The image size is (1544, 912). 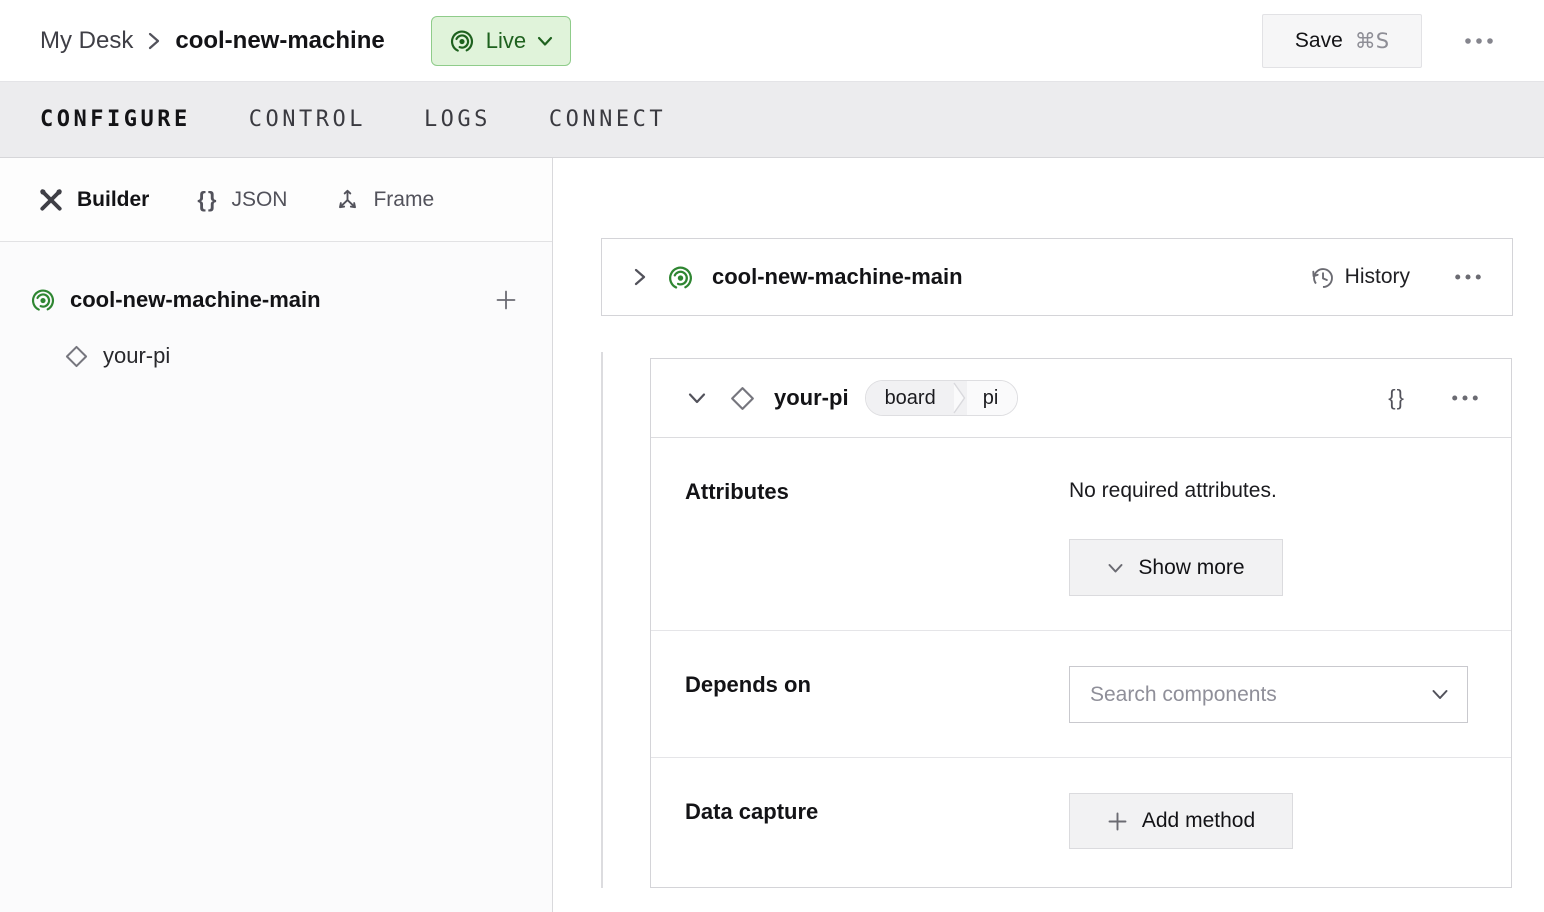 What do you see at coordinates (307, 119) in the screenshot?
I see `tab-control: CONTROL` at bounding box center [307, 119].